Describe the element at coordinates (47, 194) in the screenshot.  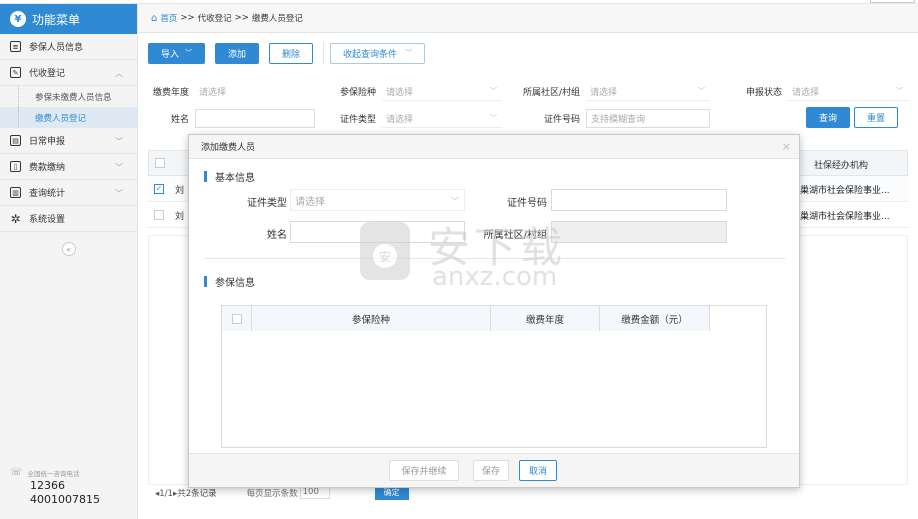
I see `sidebar-item-label: 查询统计` at that location.